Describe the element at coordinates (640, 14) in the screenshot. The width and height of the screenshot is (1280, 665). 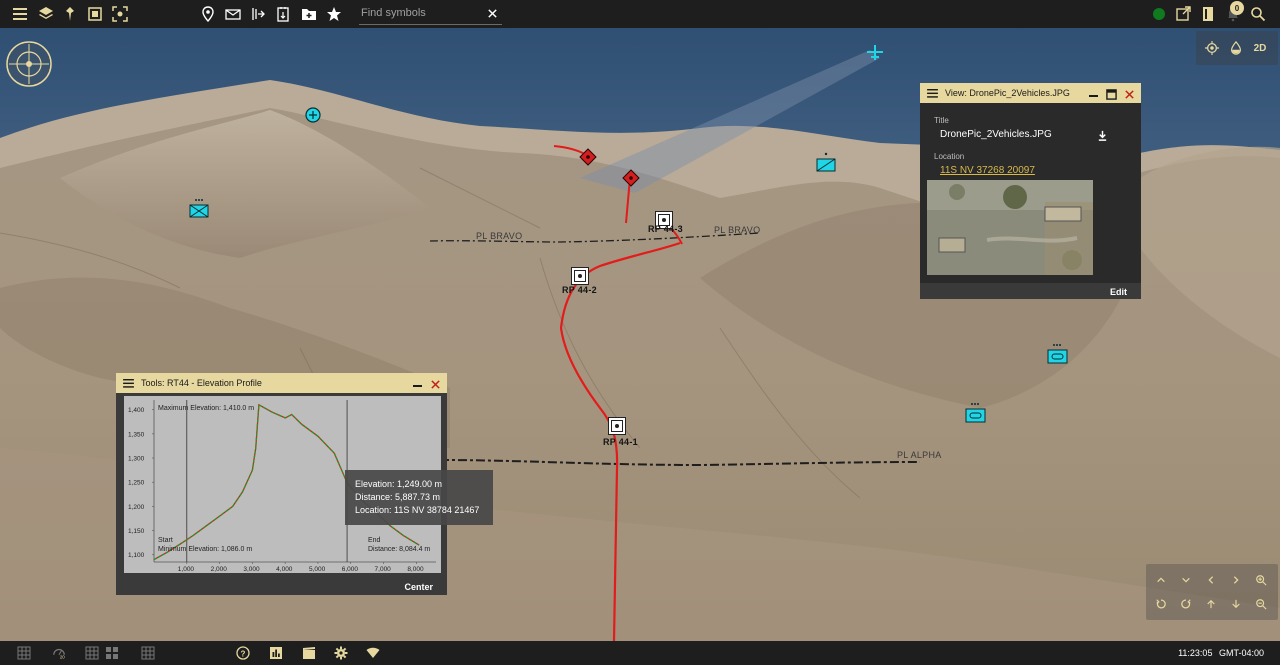
I see `top-toolbar: 0` at that location.